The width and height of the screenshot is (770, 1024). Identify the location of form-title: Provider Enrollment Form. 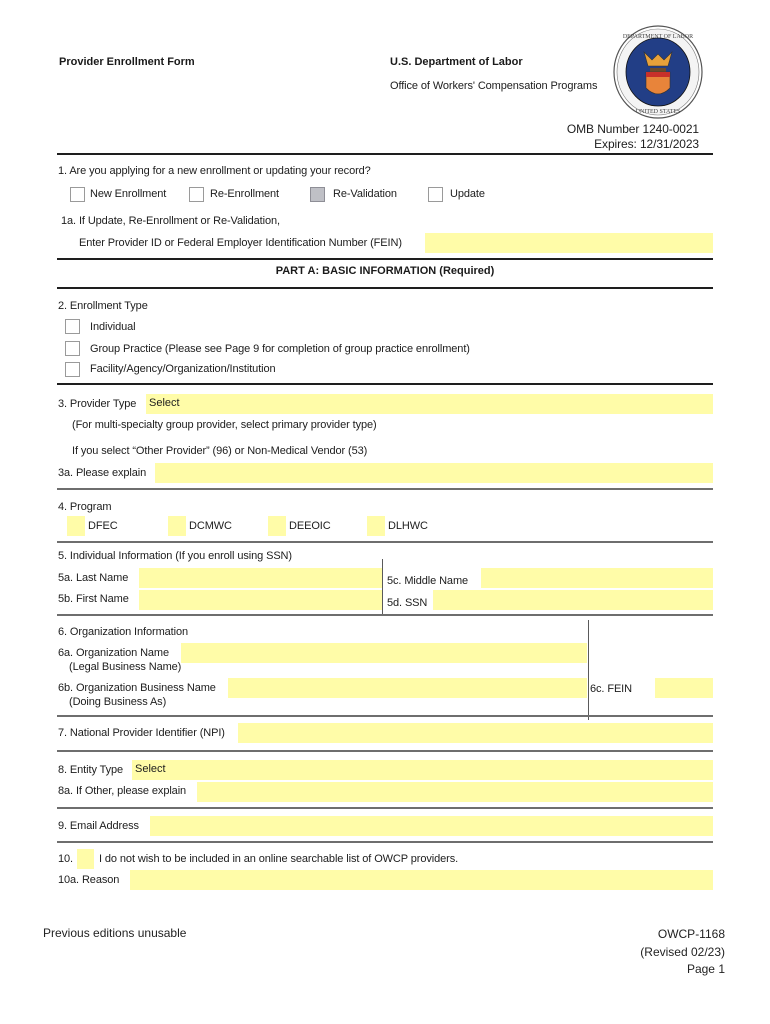
(127, 62).